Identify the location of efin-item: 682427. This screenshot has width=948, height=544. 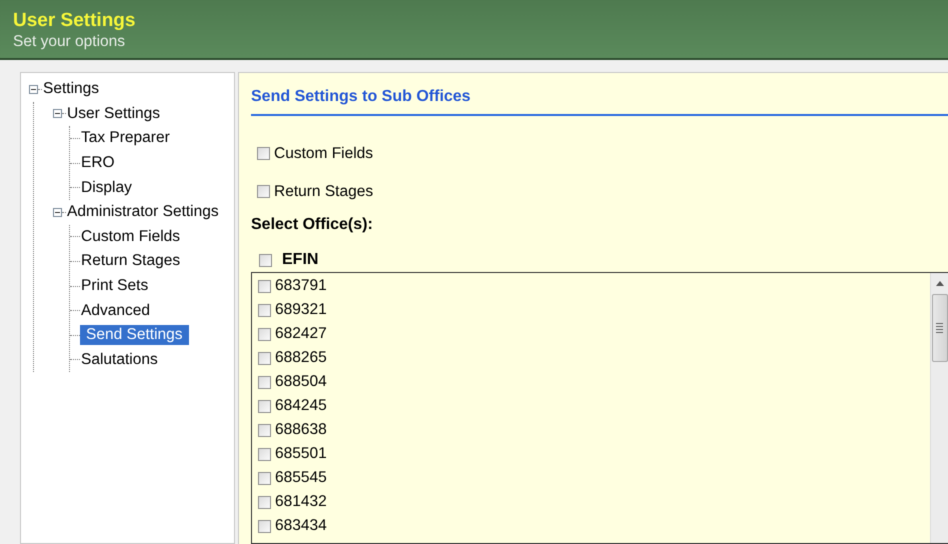
(301, 334).